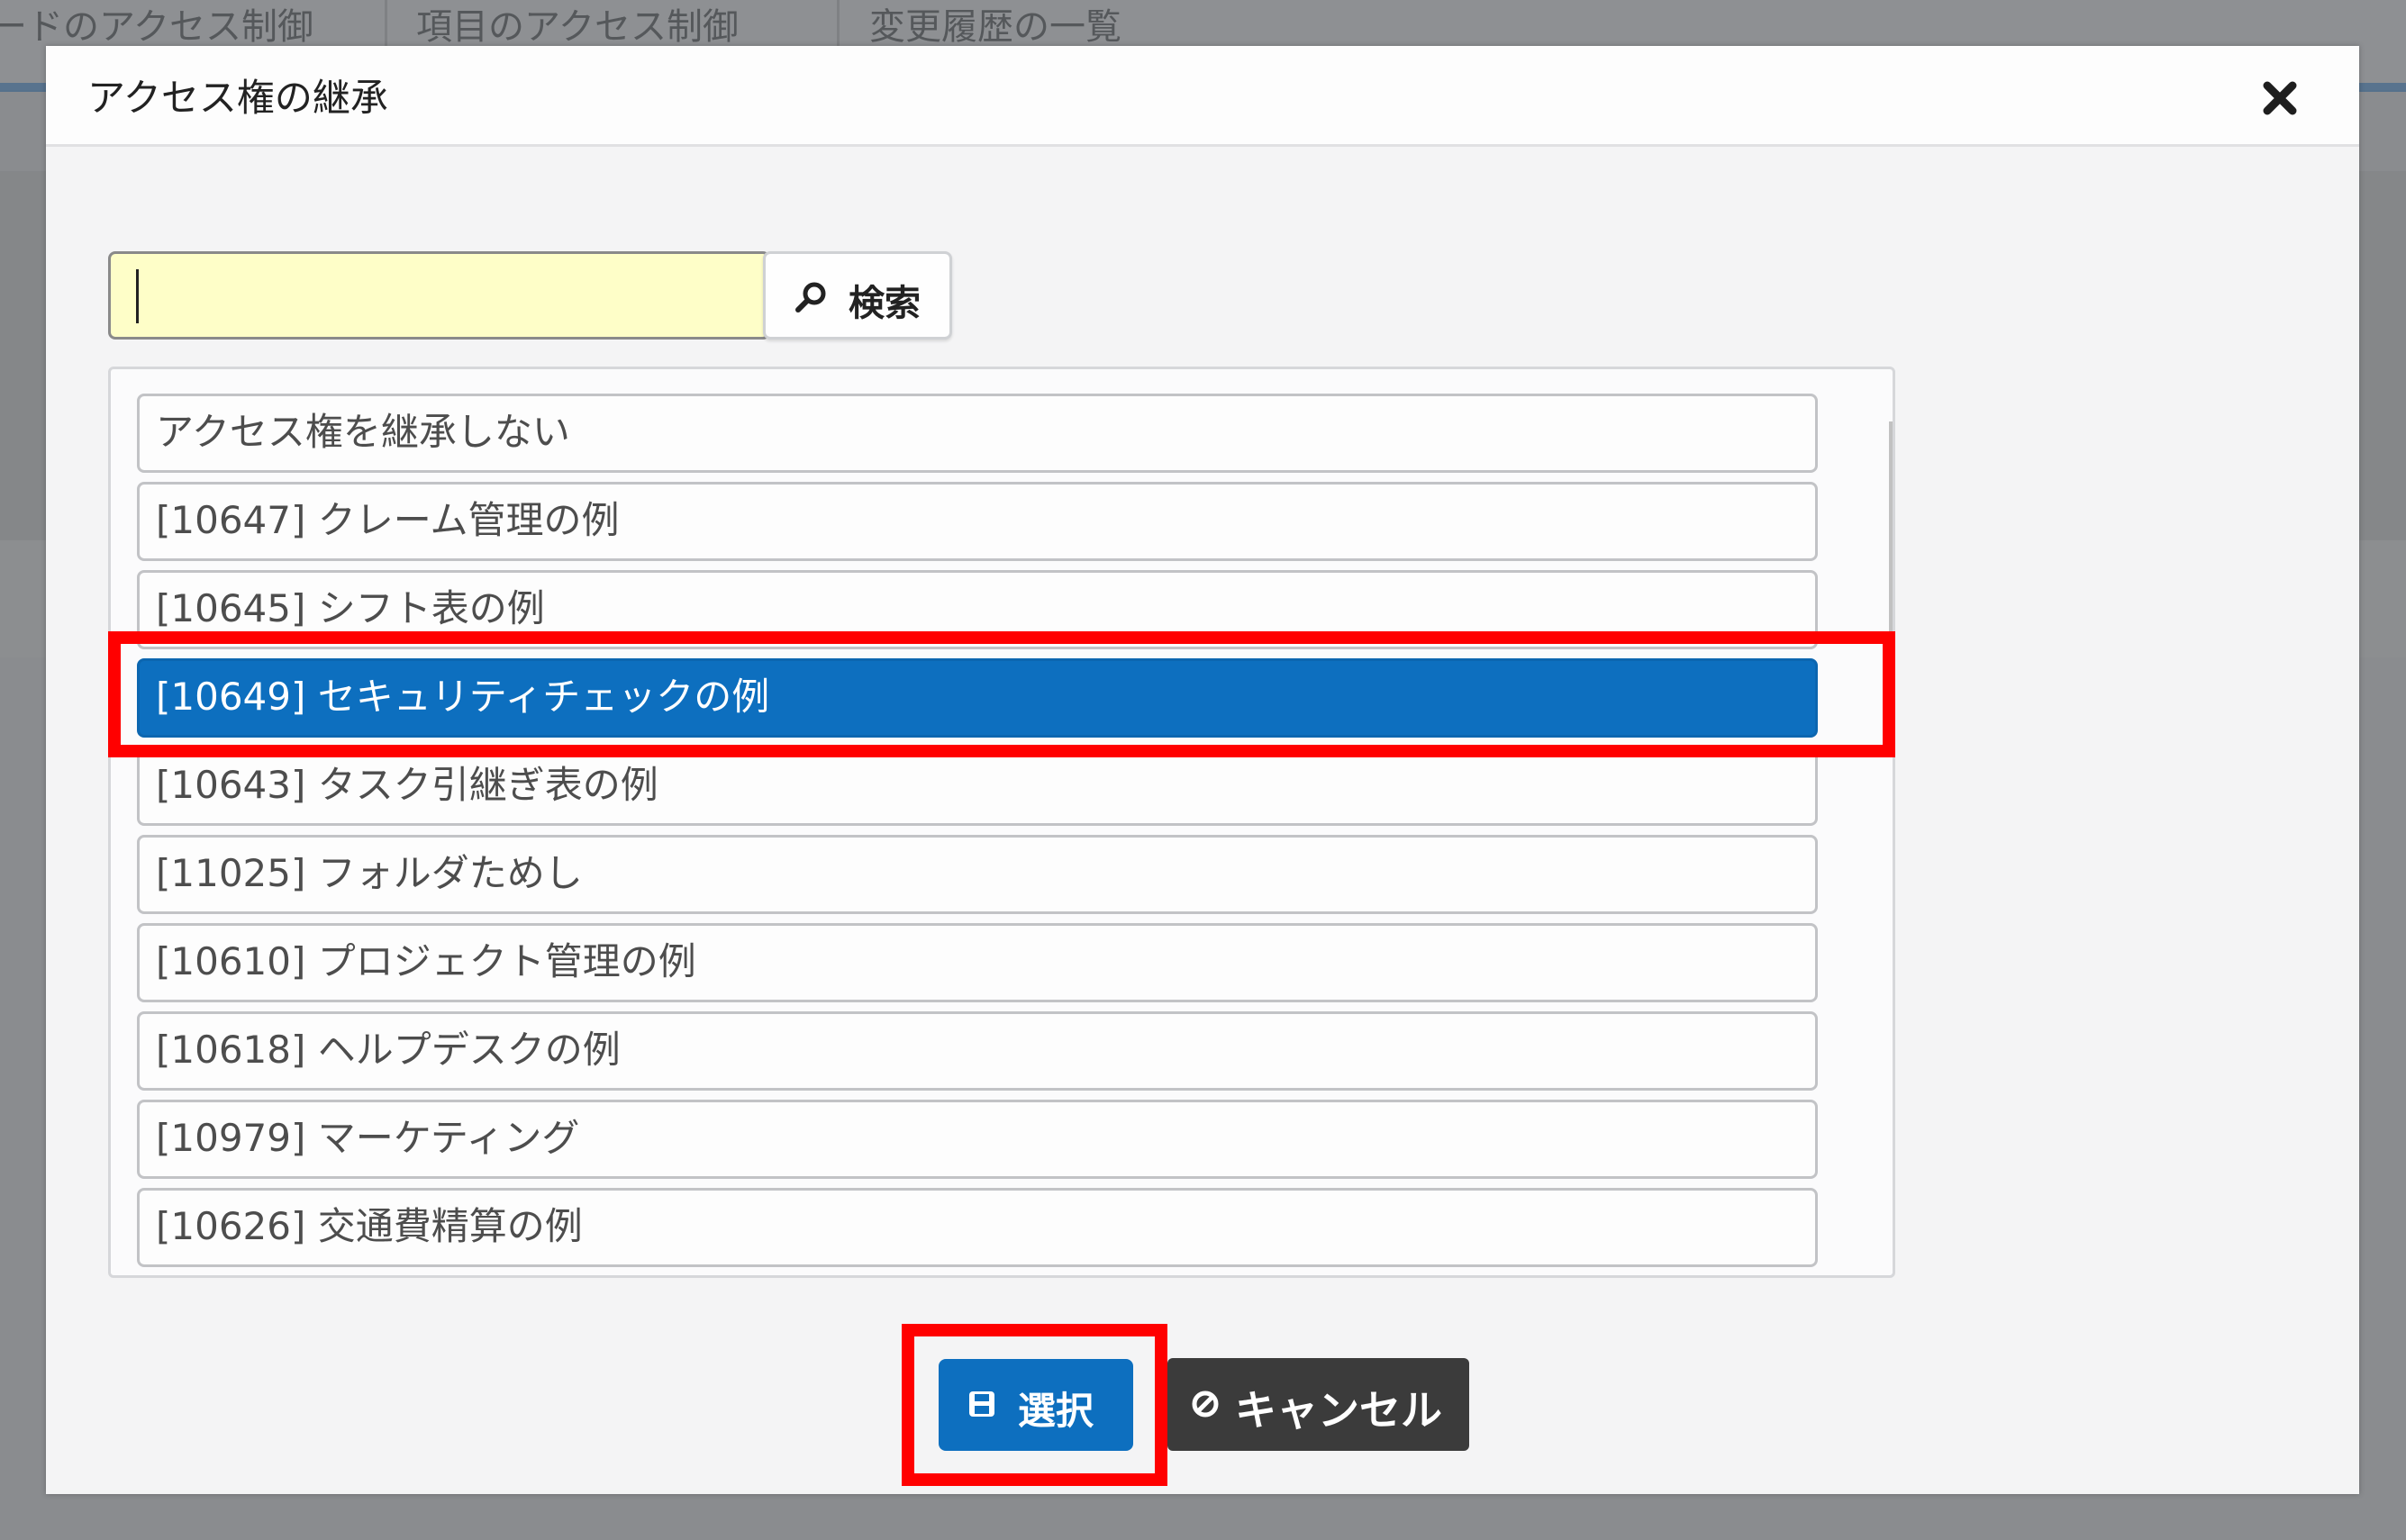  Describe the element at coordinates (1205, 1404) in the screenshot. I see `ban-icon` at that location.